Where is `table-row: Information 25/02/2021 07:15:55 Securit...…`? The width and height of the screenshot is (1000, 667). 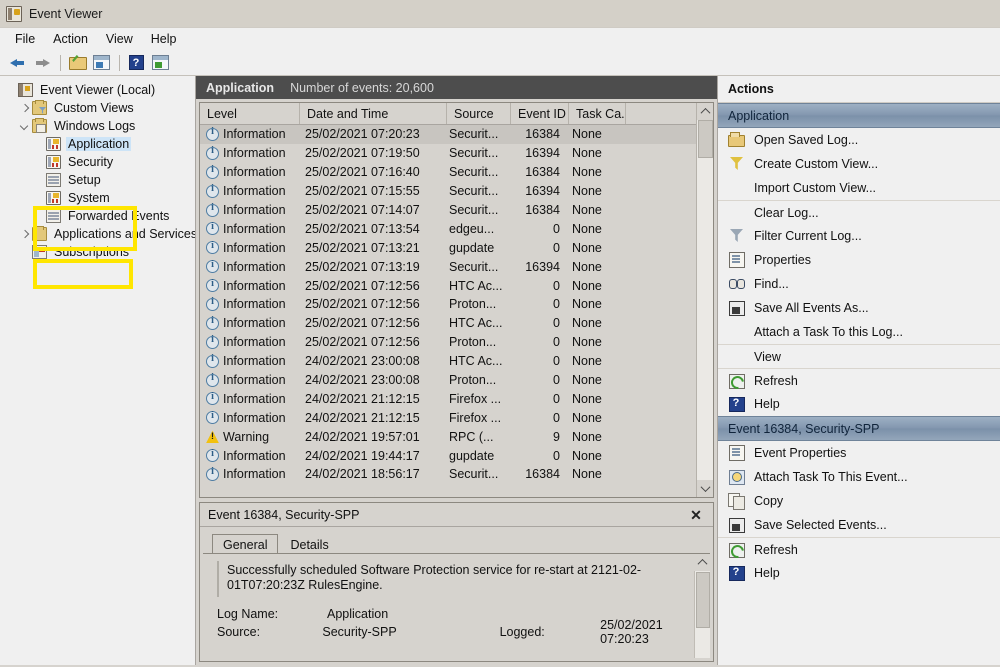 table-row: Information 25/02/2021 07:15:55 Securit...… is located at coordinates (456, 191).